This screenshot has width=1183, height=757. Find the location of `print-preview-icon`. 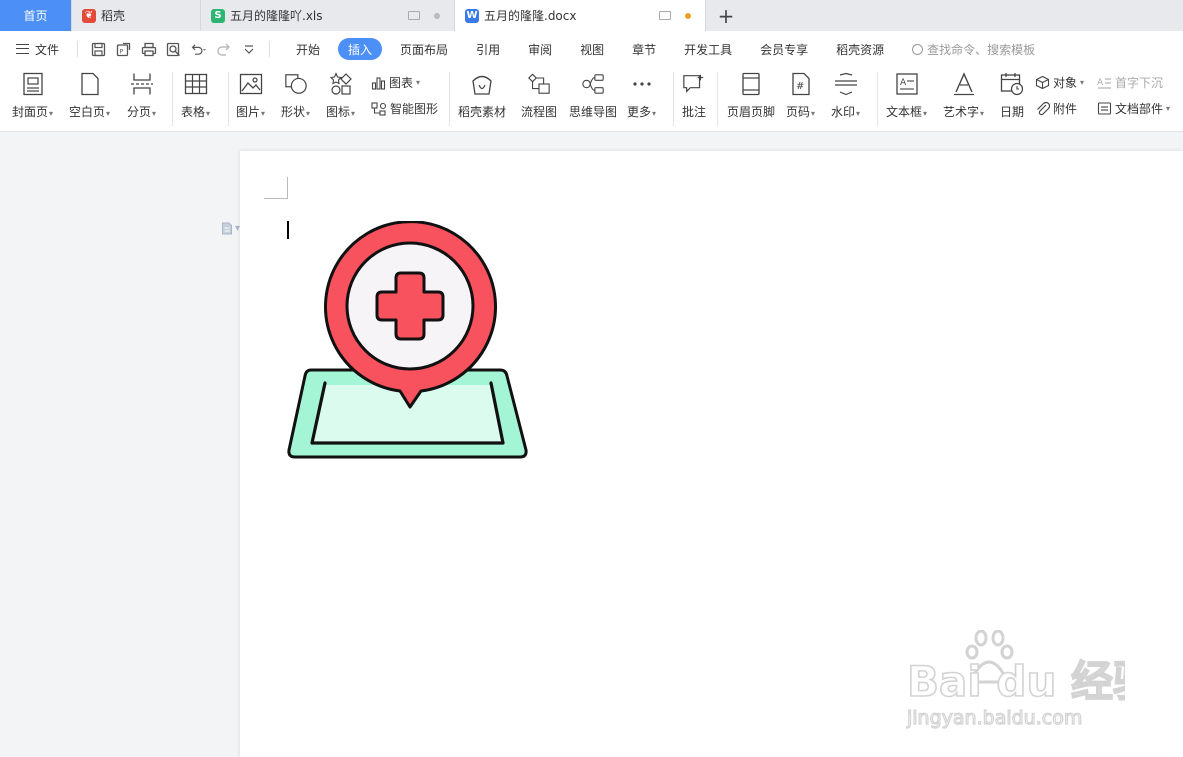

print-preview-icon is located at coordinates (173, 49).